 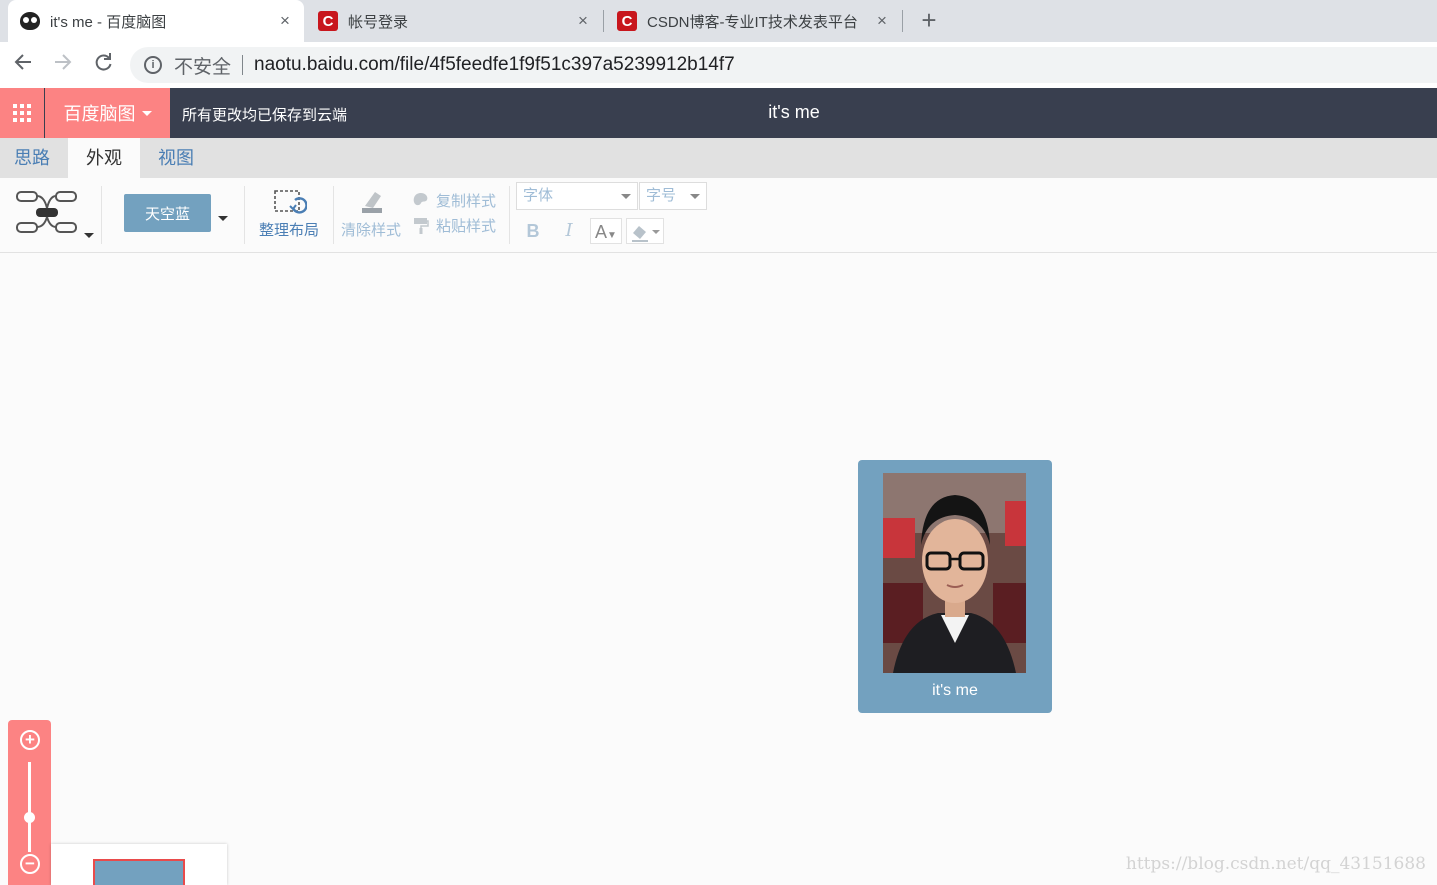 I want to click on font-size-select: 字号, so click(x=673, y=196).